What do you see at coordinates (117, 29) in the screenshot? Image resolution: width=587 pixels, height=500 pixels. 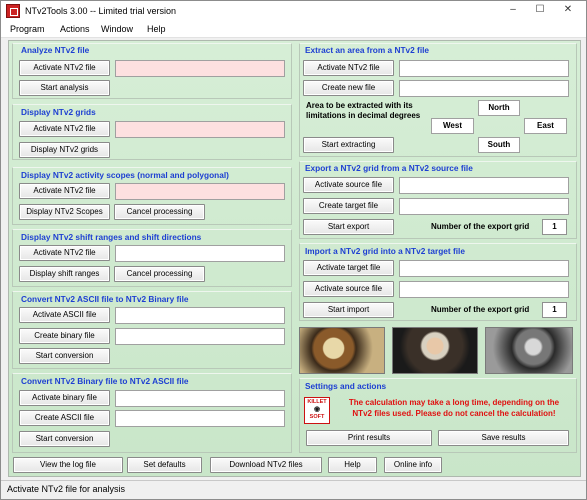 I see `menu-window: Window` at bounding box center [117, 29].